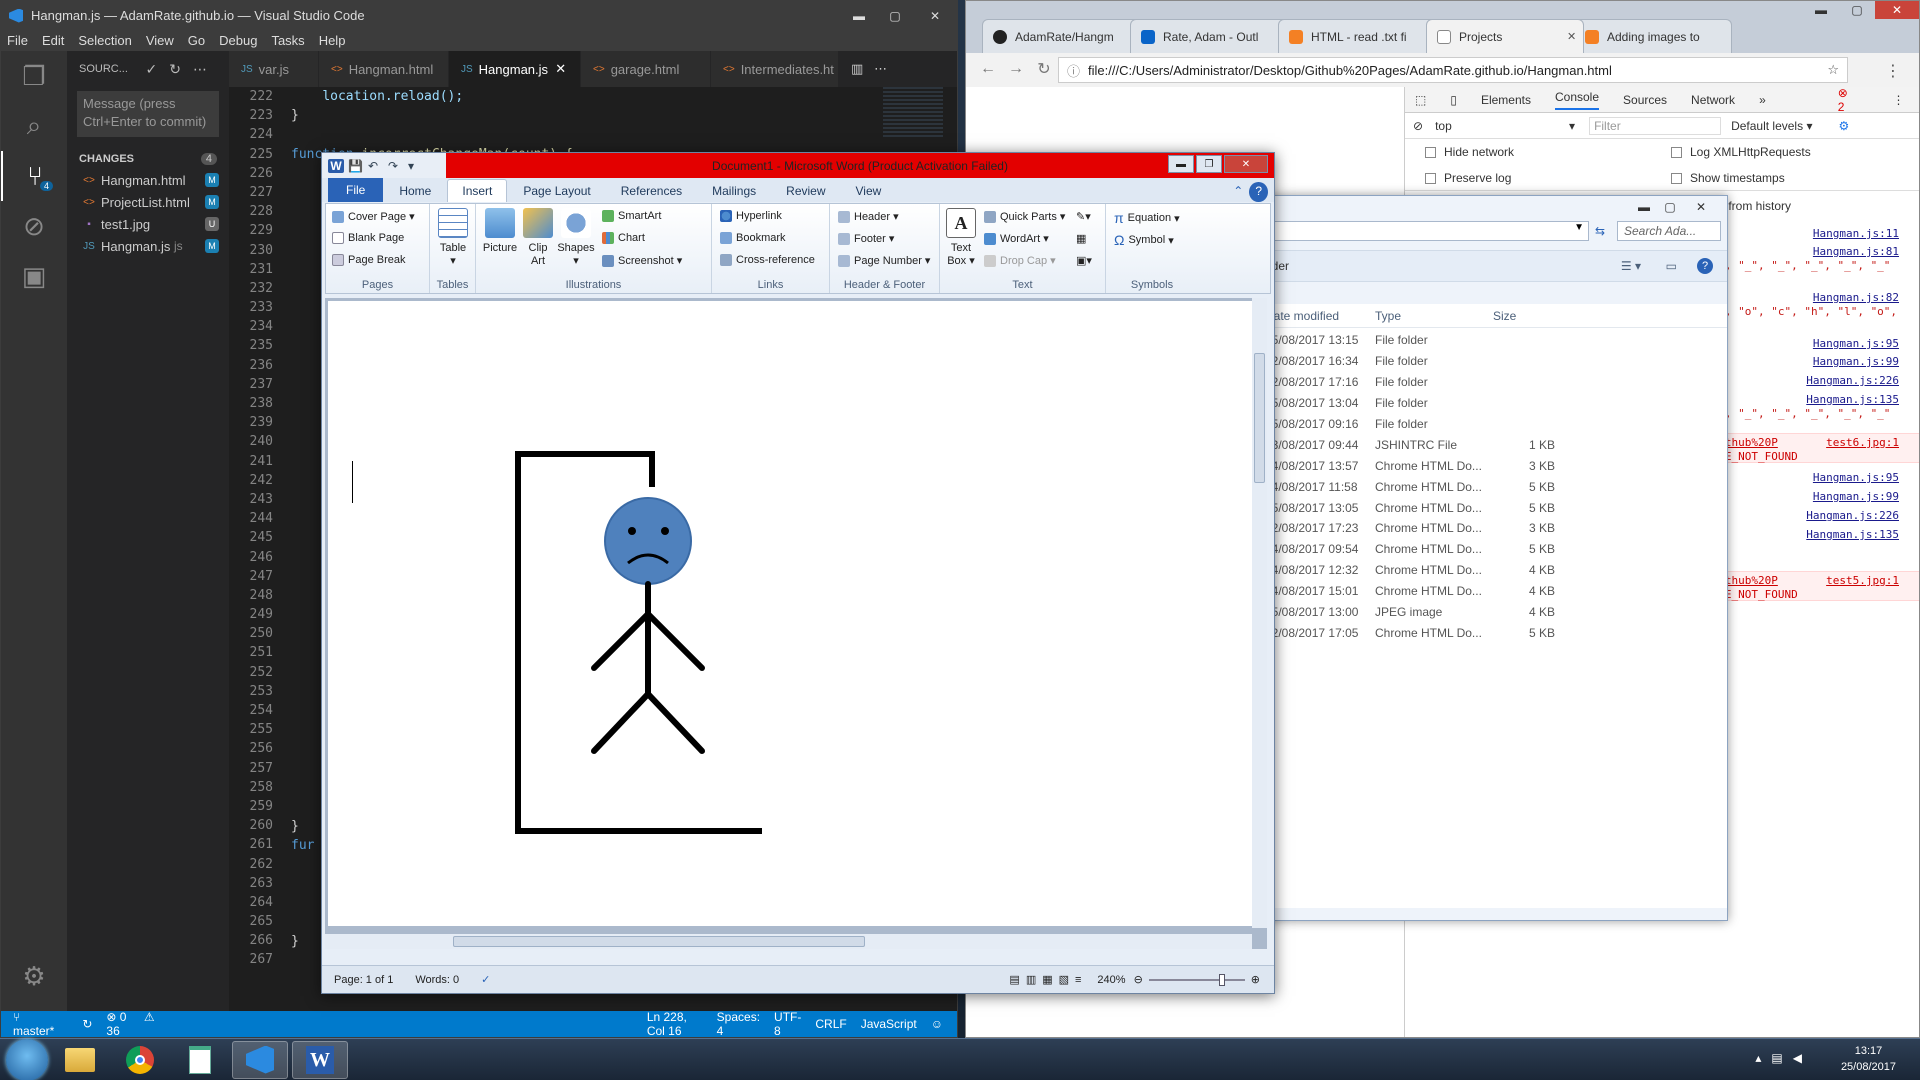  I want to click on file-row: 25/08/2017 13:05 Chrome HTML Do... 5 KB, so click(1491, 507).